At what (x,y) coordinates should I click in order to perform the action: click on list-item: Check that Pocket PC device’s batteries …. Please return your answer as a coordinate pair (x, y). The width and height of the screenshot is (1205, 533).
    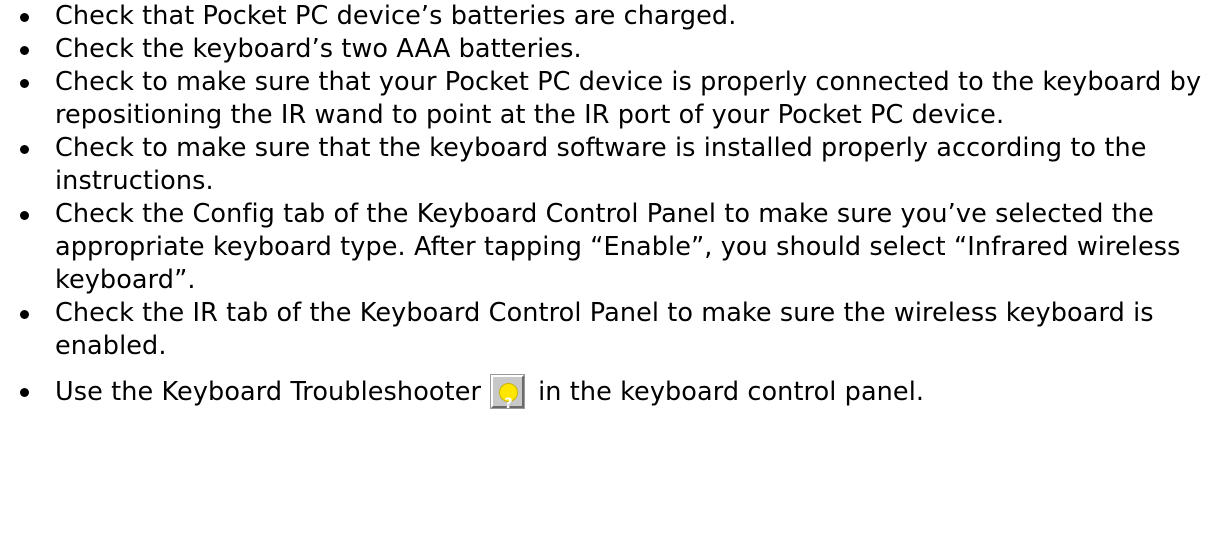
    Looking at the image, I should click on (602, 16).